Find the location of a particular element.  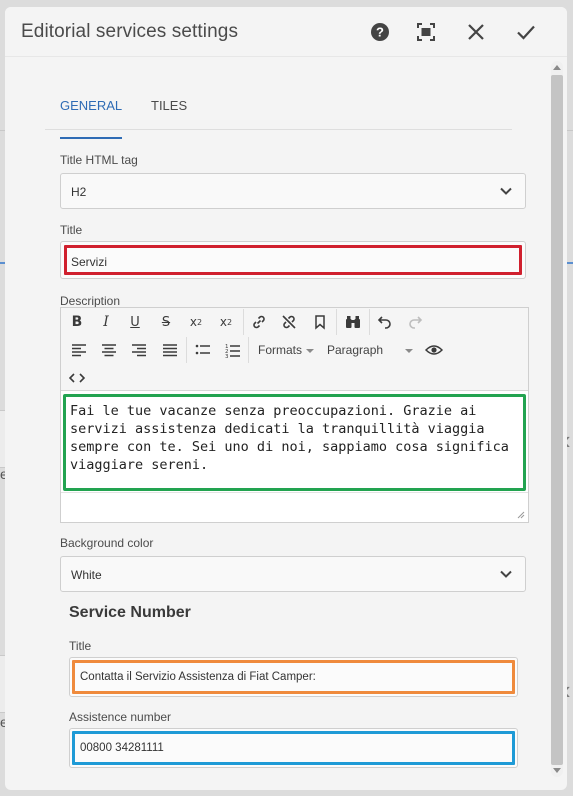

title-label: Title is located at coordinates (71, 230).